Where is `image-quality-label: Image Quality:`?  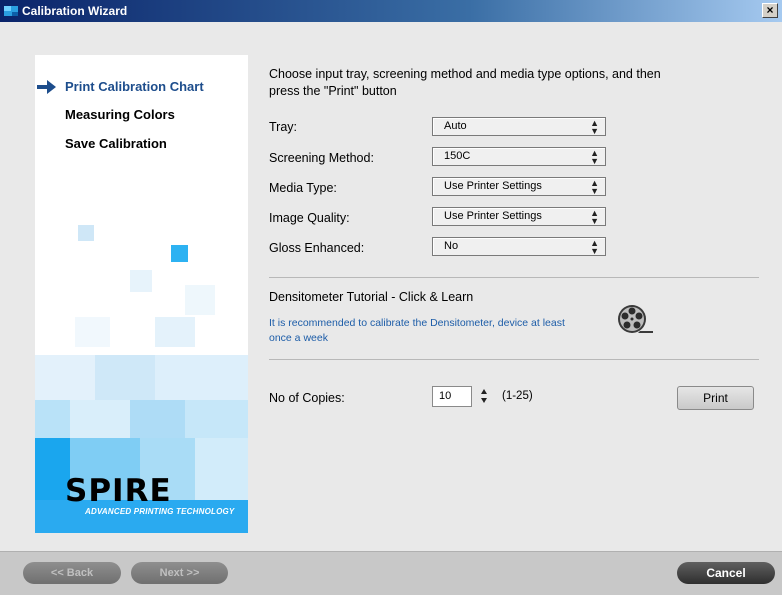
image-quality-label: Image Quality: is located at coordinates (309, 218).